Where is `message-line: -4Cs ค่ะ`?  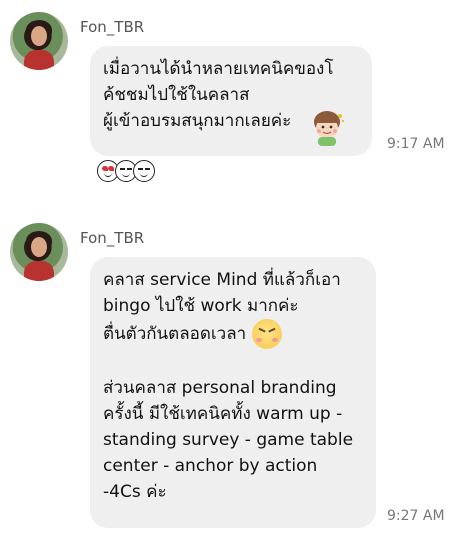
message-line: -4Cs ค่ะ is located at coordinates (135, 492).